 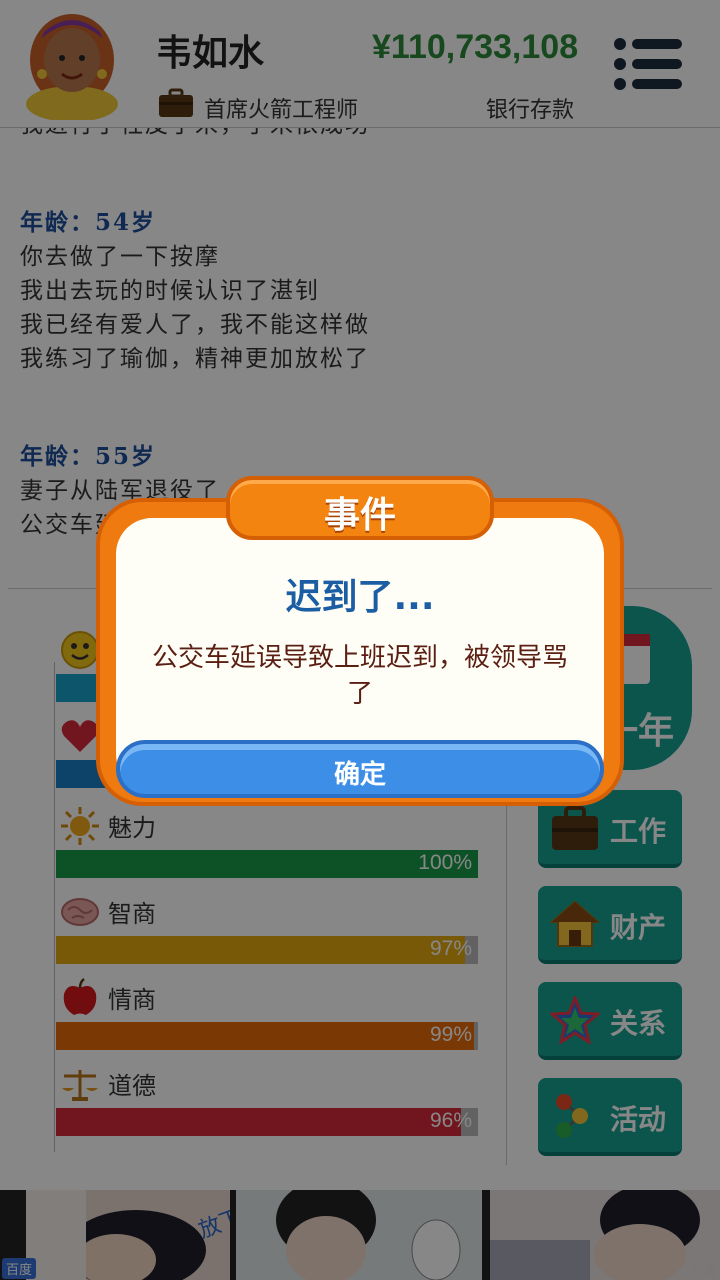 I want to click on event-dialog-tab: 事件, so click(x=360, y=508).